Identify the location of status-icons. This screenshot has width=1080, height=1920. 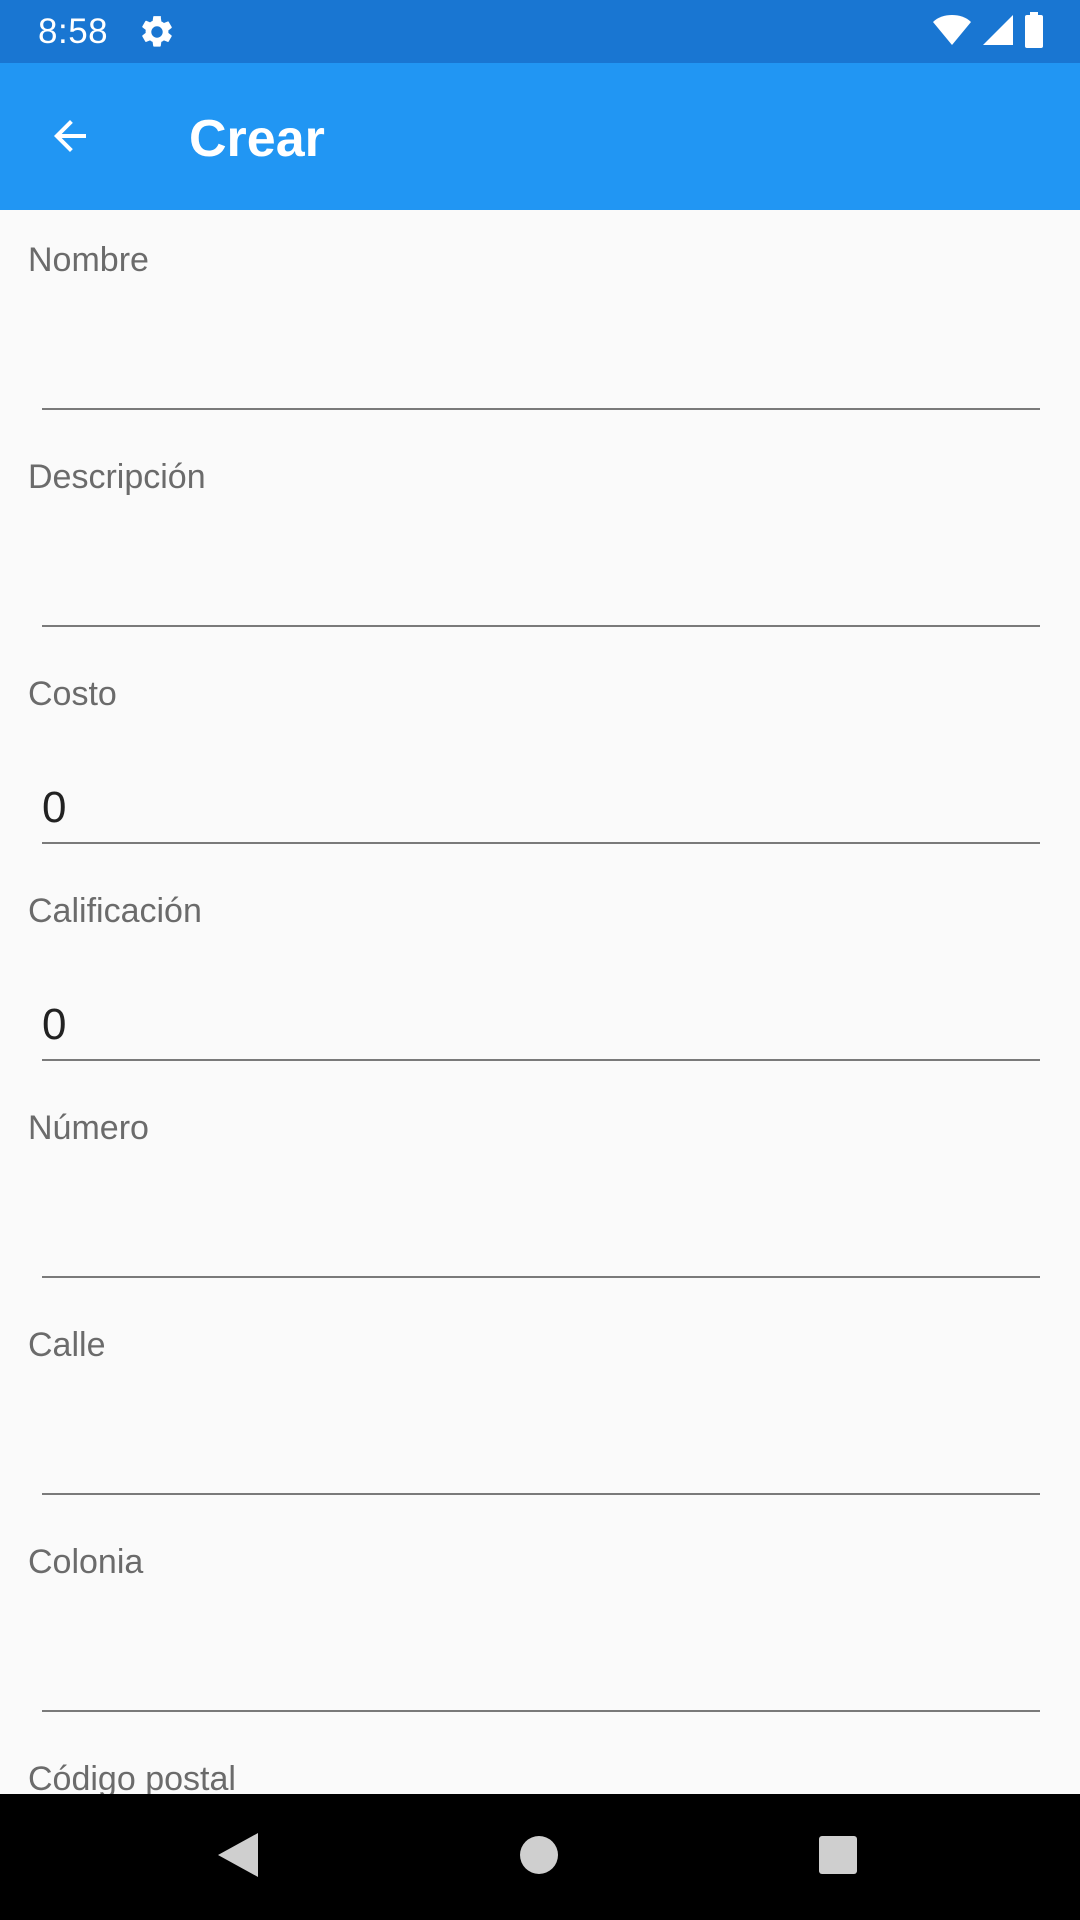
(988, 32).